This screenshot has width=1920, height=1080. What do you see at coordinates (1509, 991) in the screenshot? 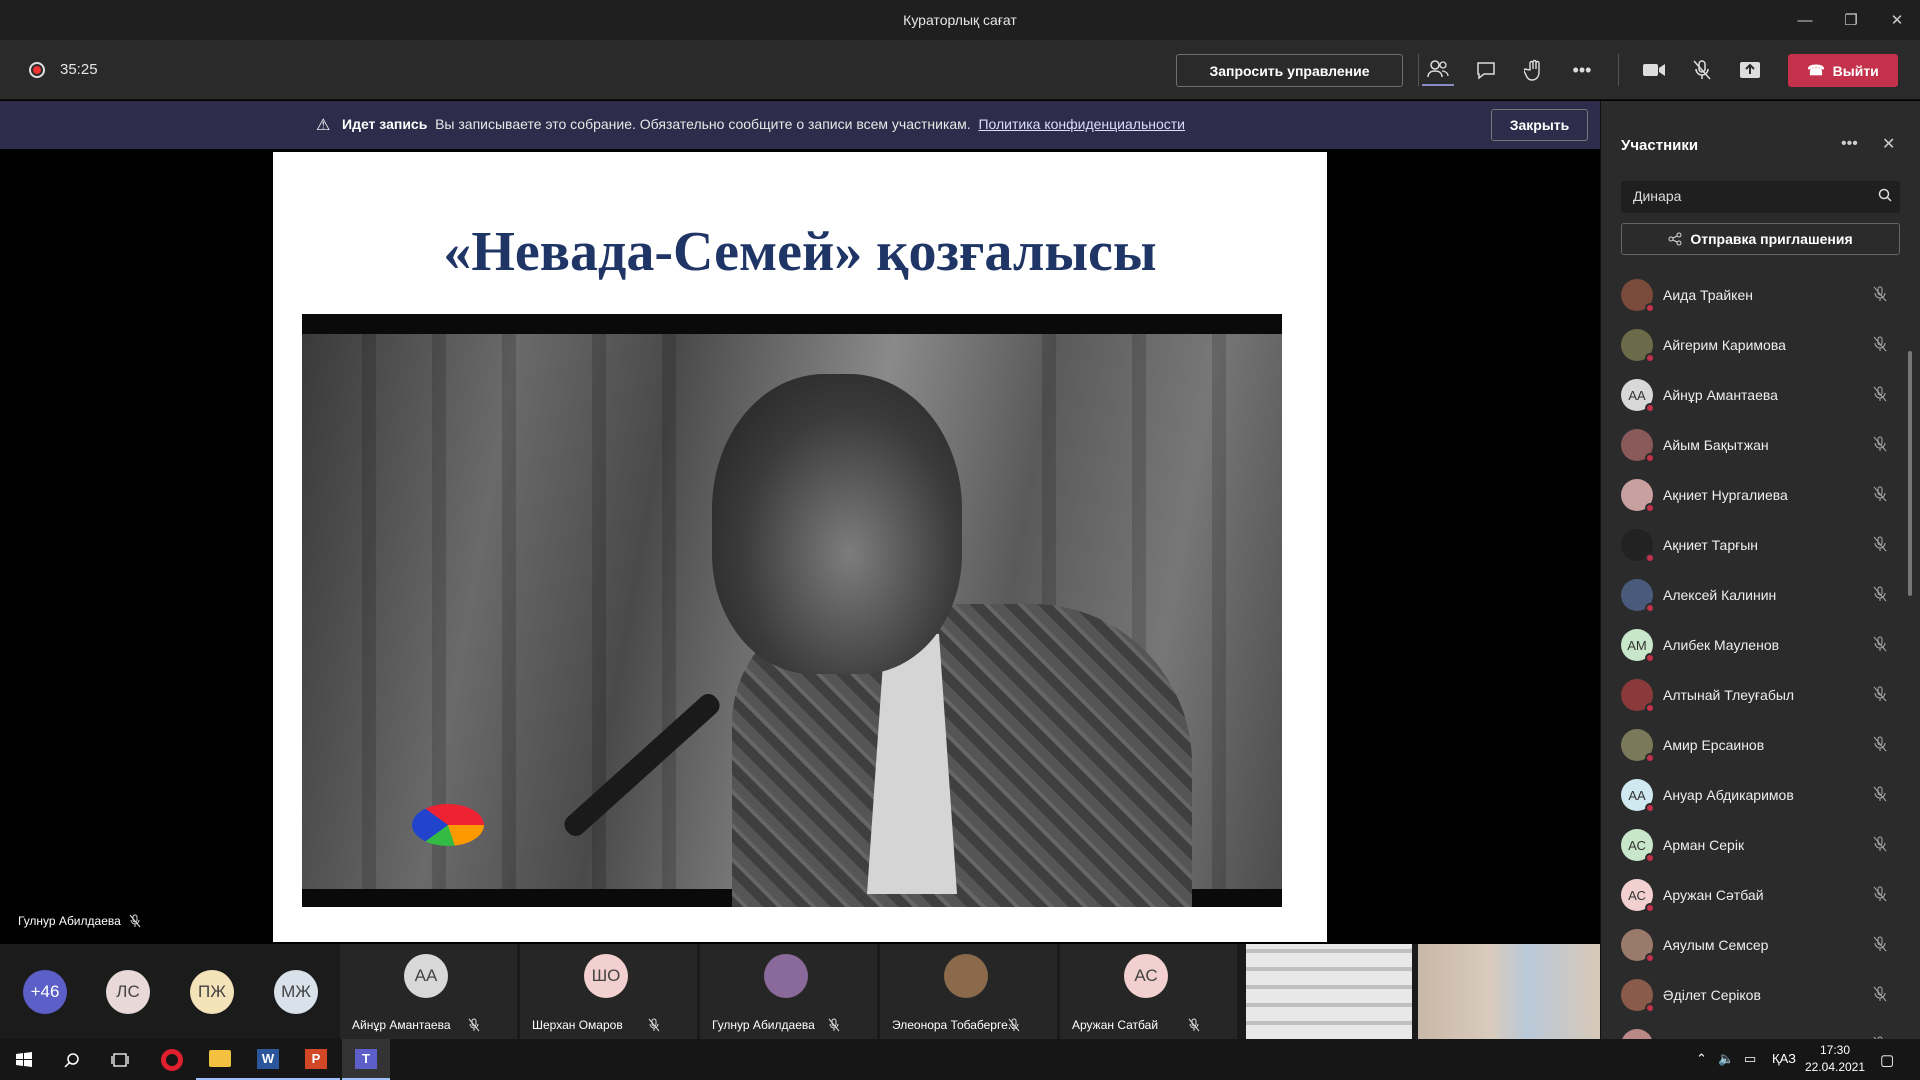
I see `students-video-tile` at bounding box center [1509, 991].